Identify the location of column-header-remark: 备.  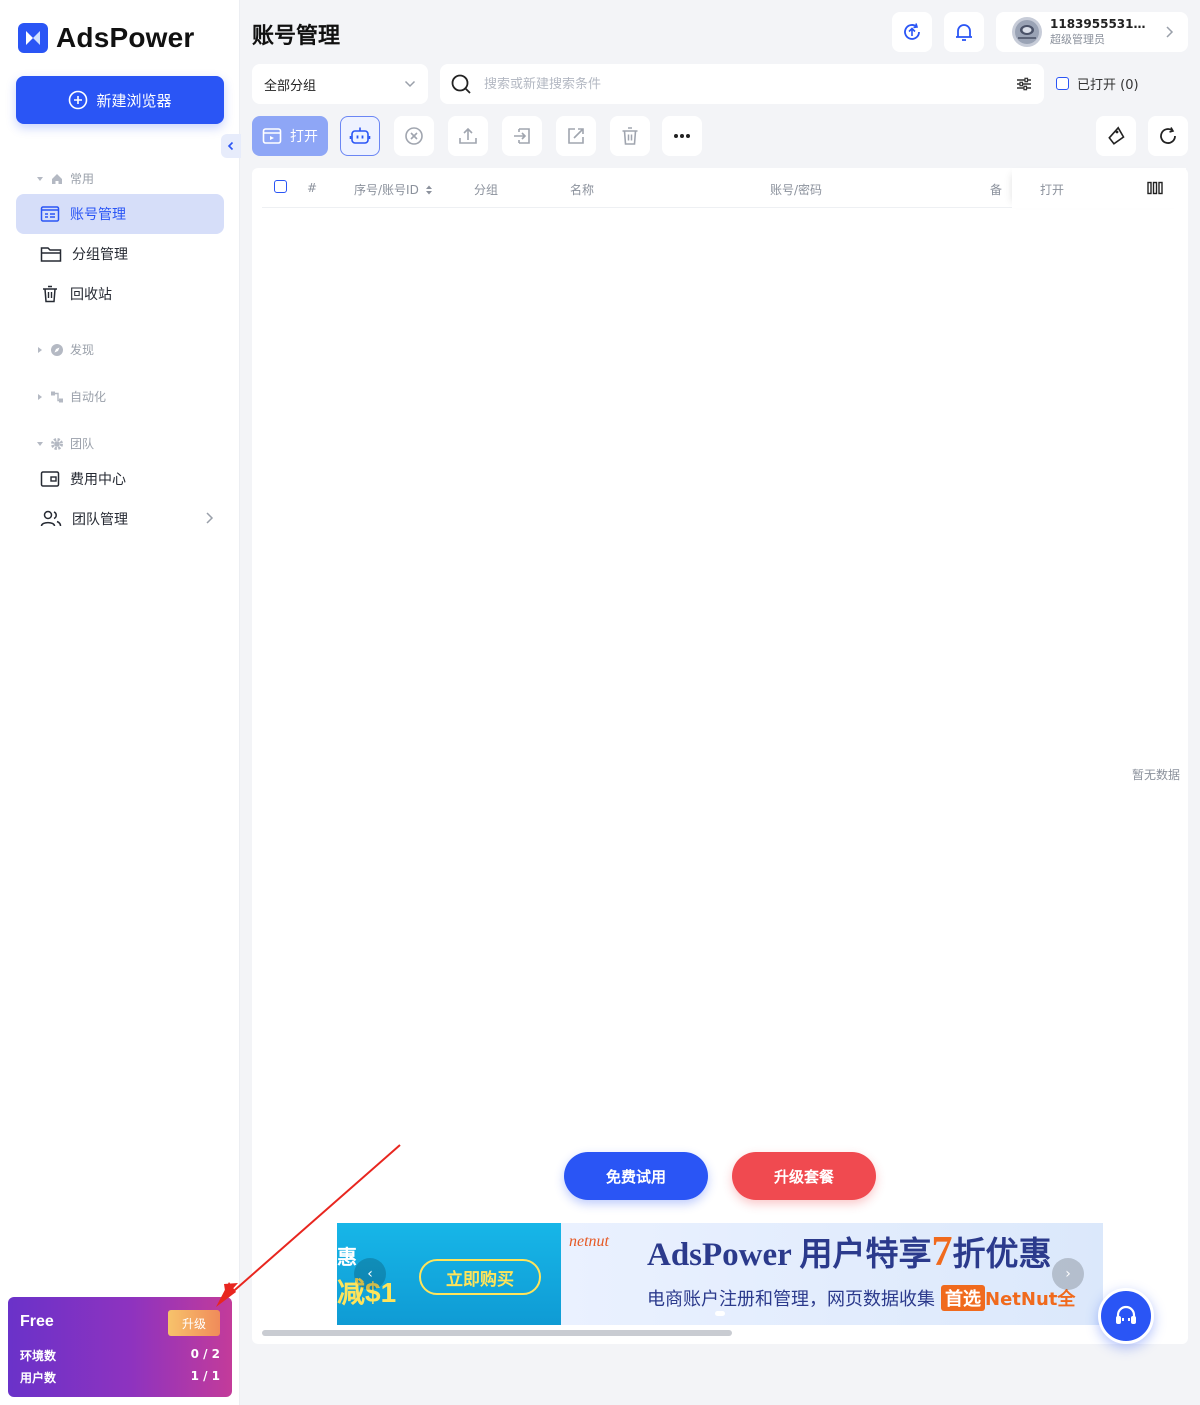
(996, 190).